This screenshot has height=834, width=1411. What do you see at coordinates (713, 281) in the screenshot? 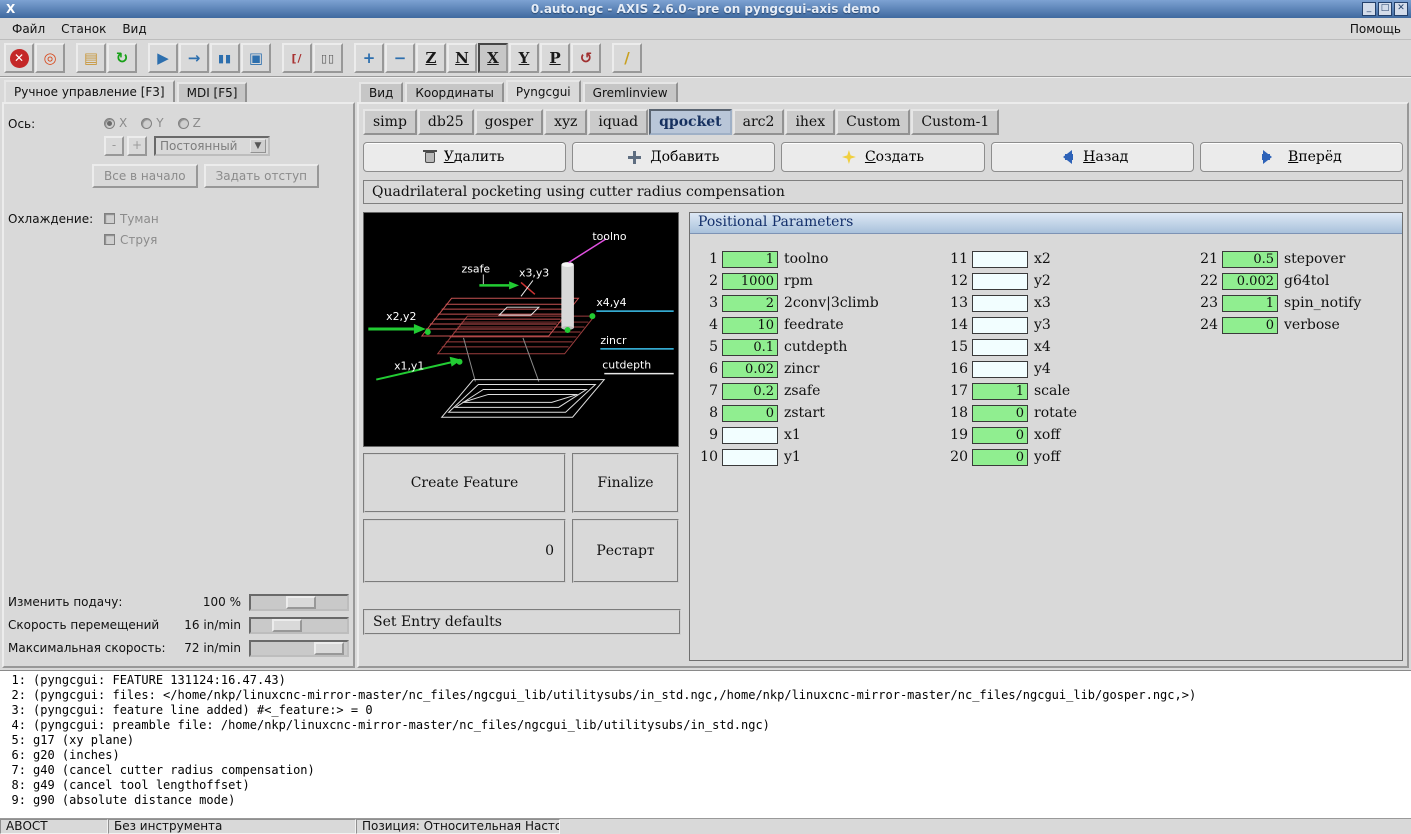
I see `param-number: 2` at bounding box center [713, 281].